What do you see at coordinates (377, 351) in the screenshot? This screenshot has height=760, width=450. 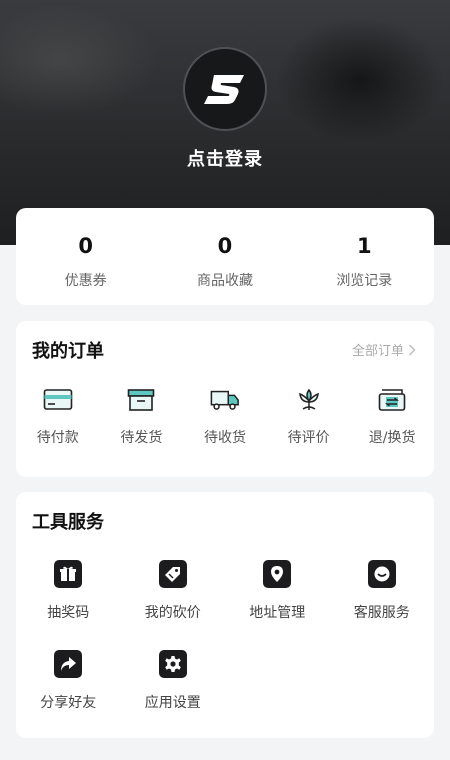 I see `all-orders-label: 全部订单` at bounding box center [377, 351].